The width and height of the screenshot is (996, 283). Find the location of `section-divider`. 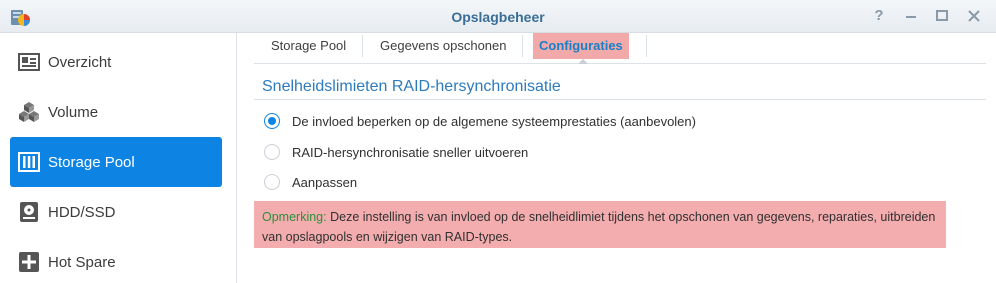

section-divider is located at coordinates (620, 99).